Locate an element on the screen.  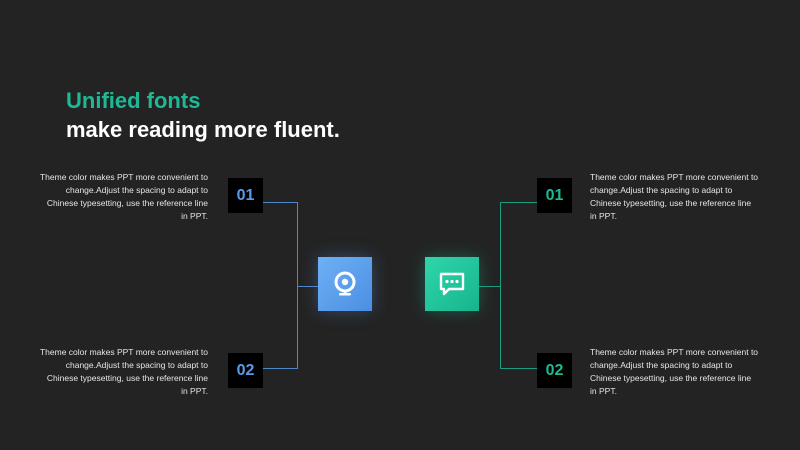
right-connector-to-icon is located at coordinates (490, 286).